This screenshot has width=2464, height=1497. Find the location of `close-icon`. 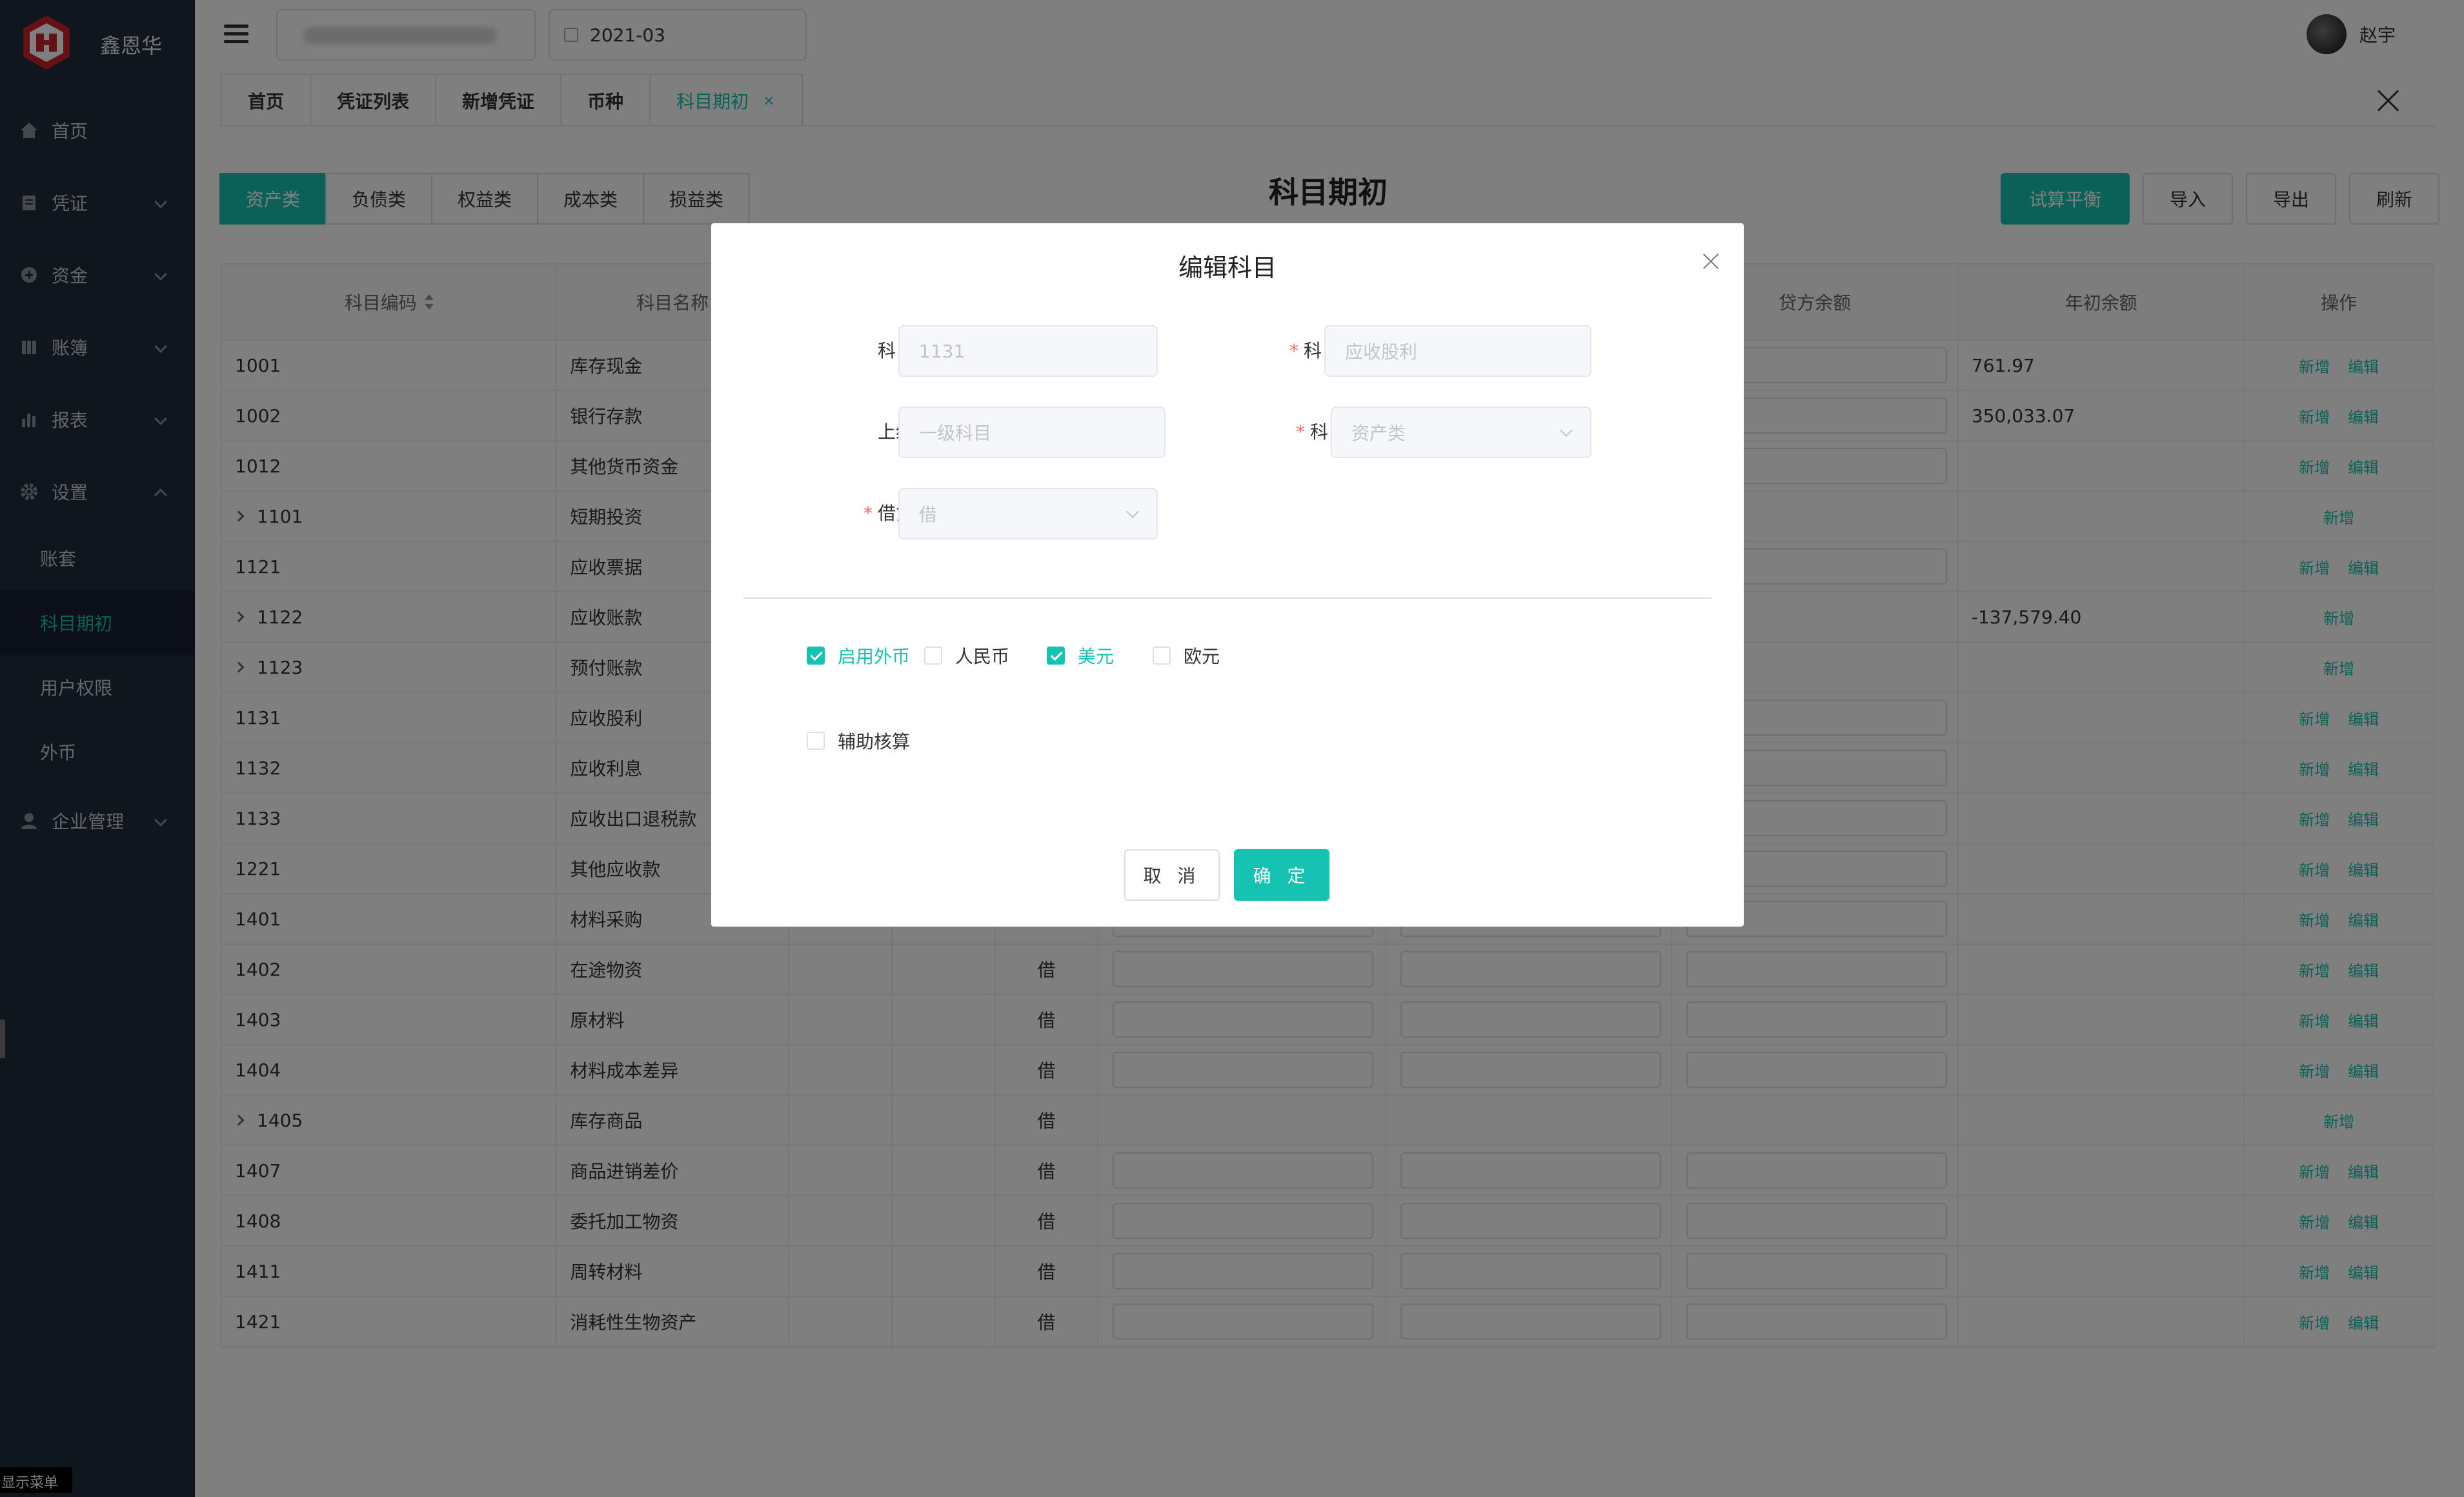

close-icon is located at coordinates (1711, 261).